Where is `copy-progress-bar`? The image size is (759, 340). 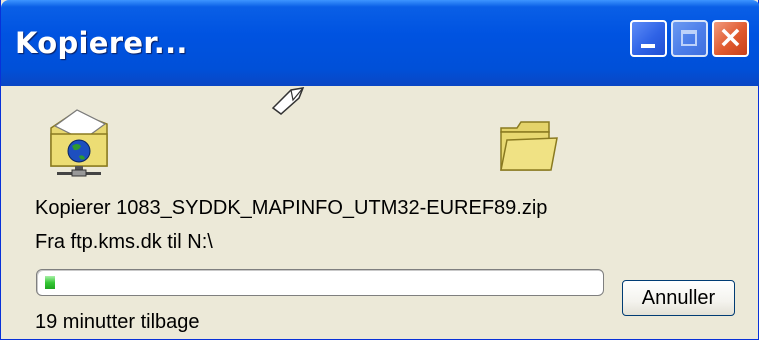
copy-progress-bar is located at coordinates (320, 282).